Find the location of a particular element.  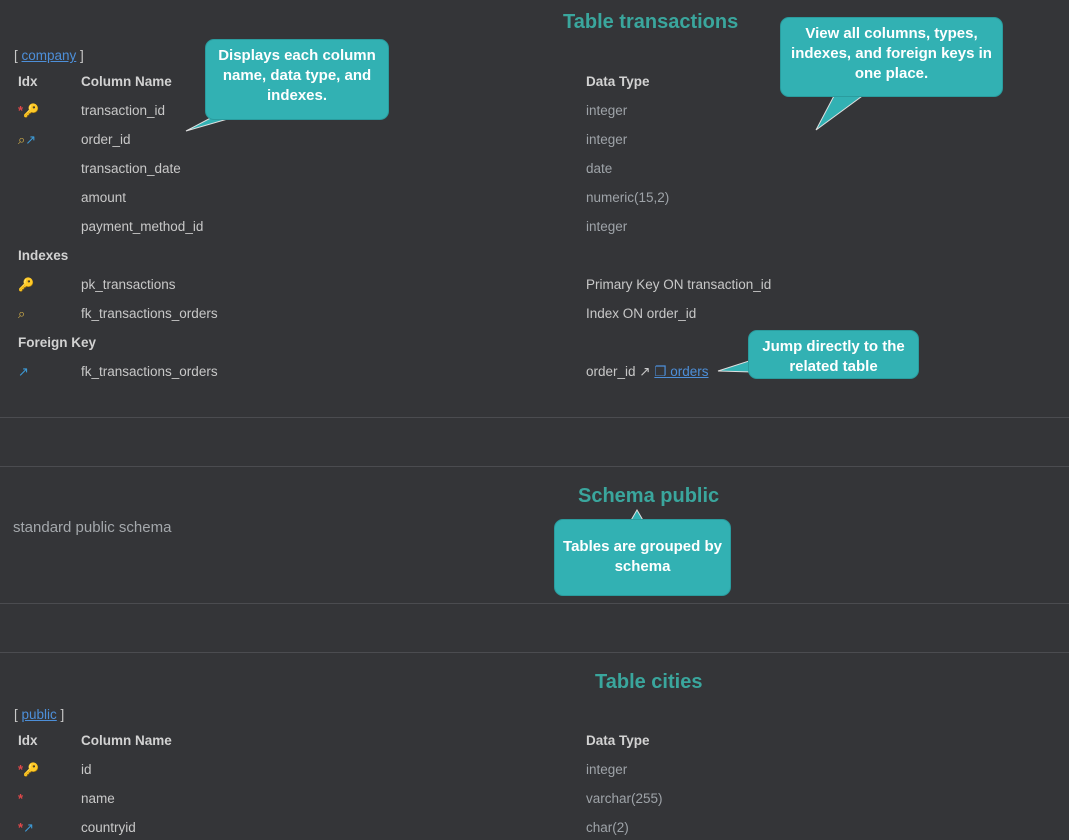

callout-schema: Tables are grouped by schema is located at coordinates (642, 557).